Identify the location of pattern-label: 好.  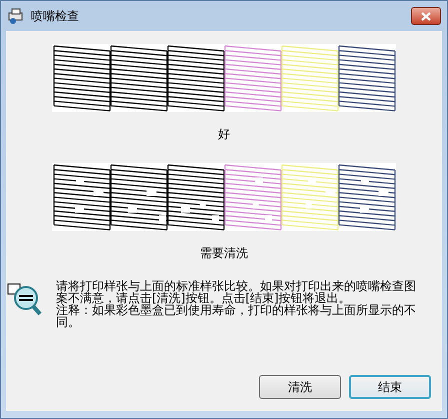
(224, 134).